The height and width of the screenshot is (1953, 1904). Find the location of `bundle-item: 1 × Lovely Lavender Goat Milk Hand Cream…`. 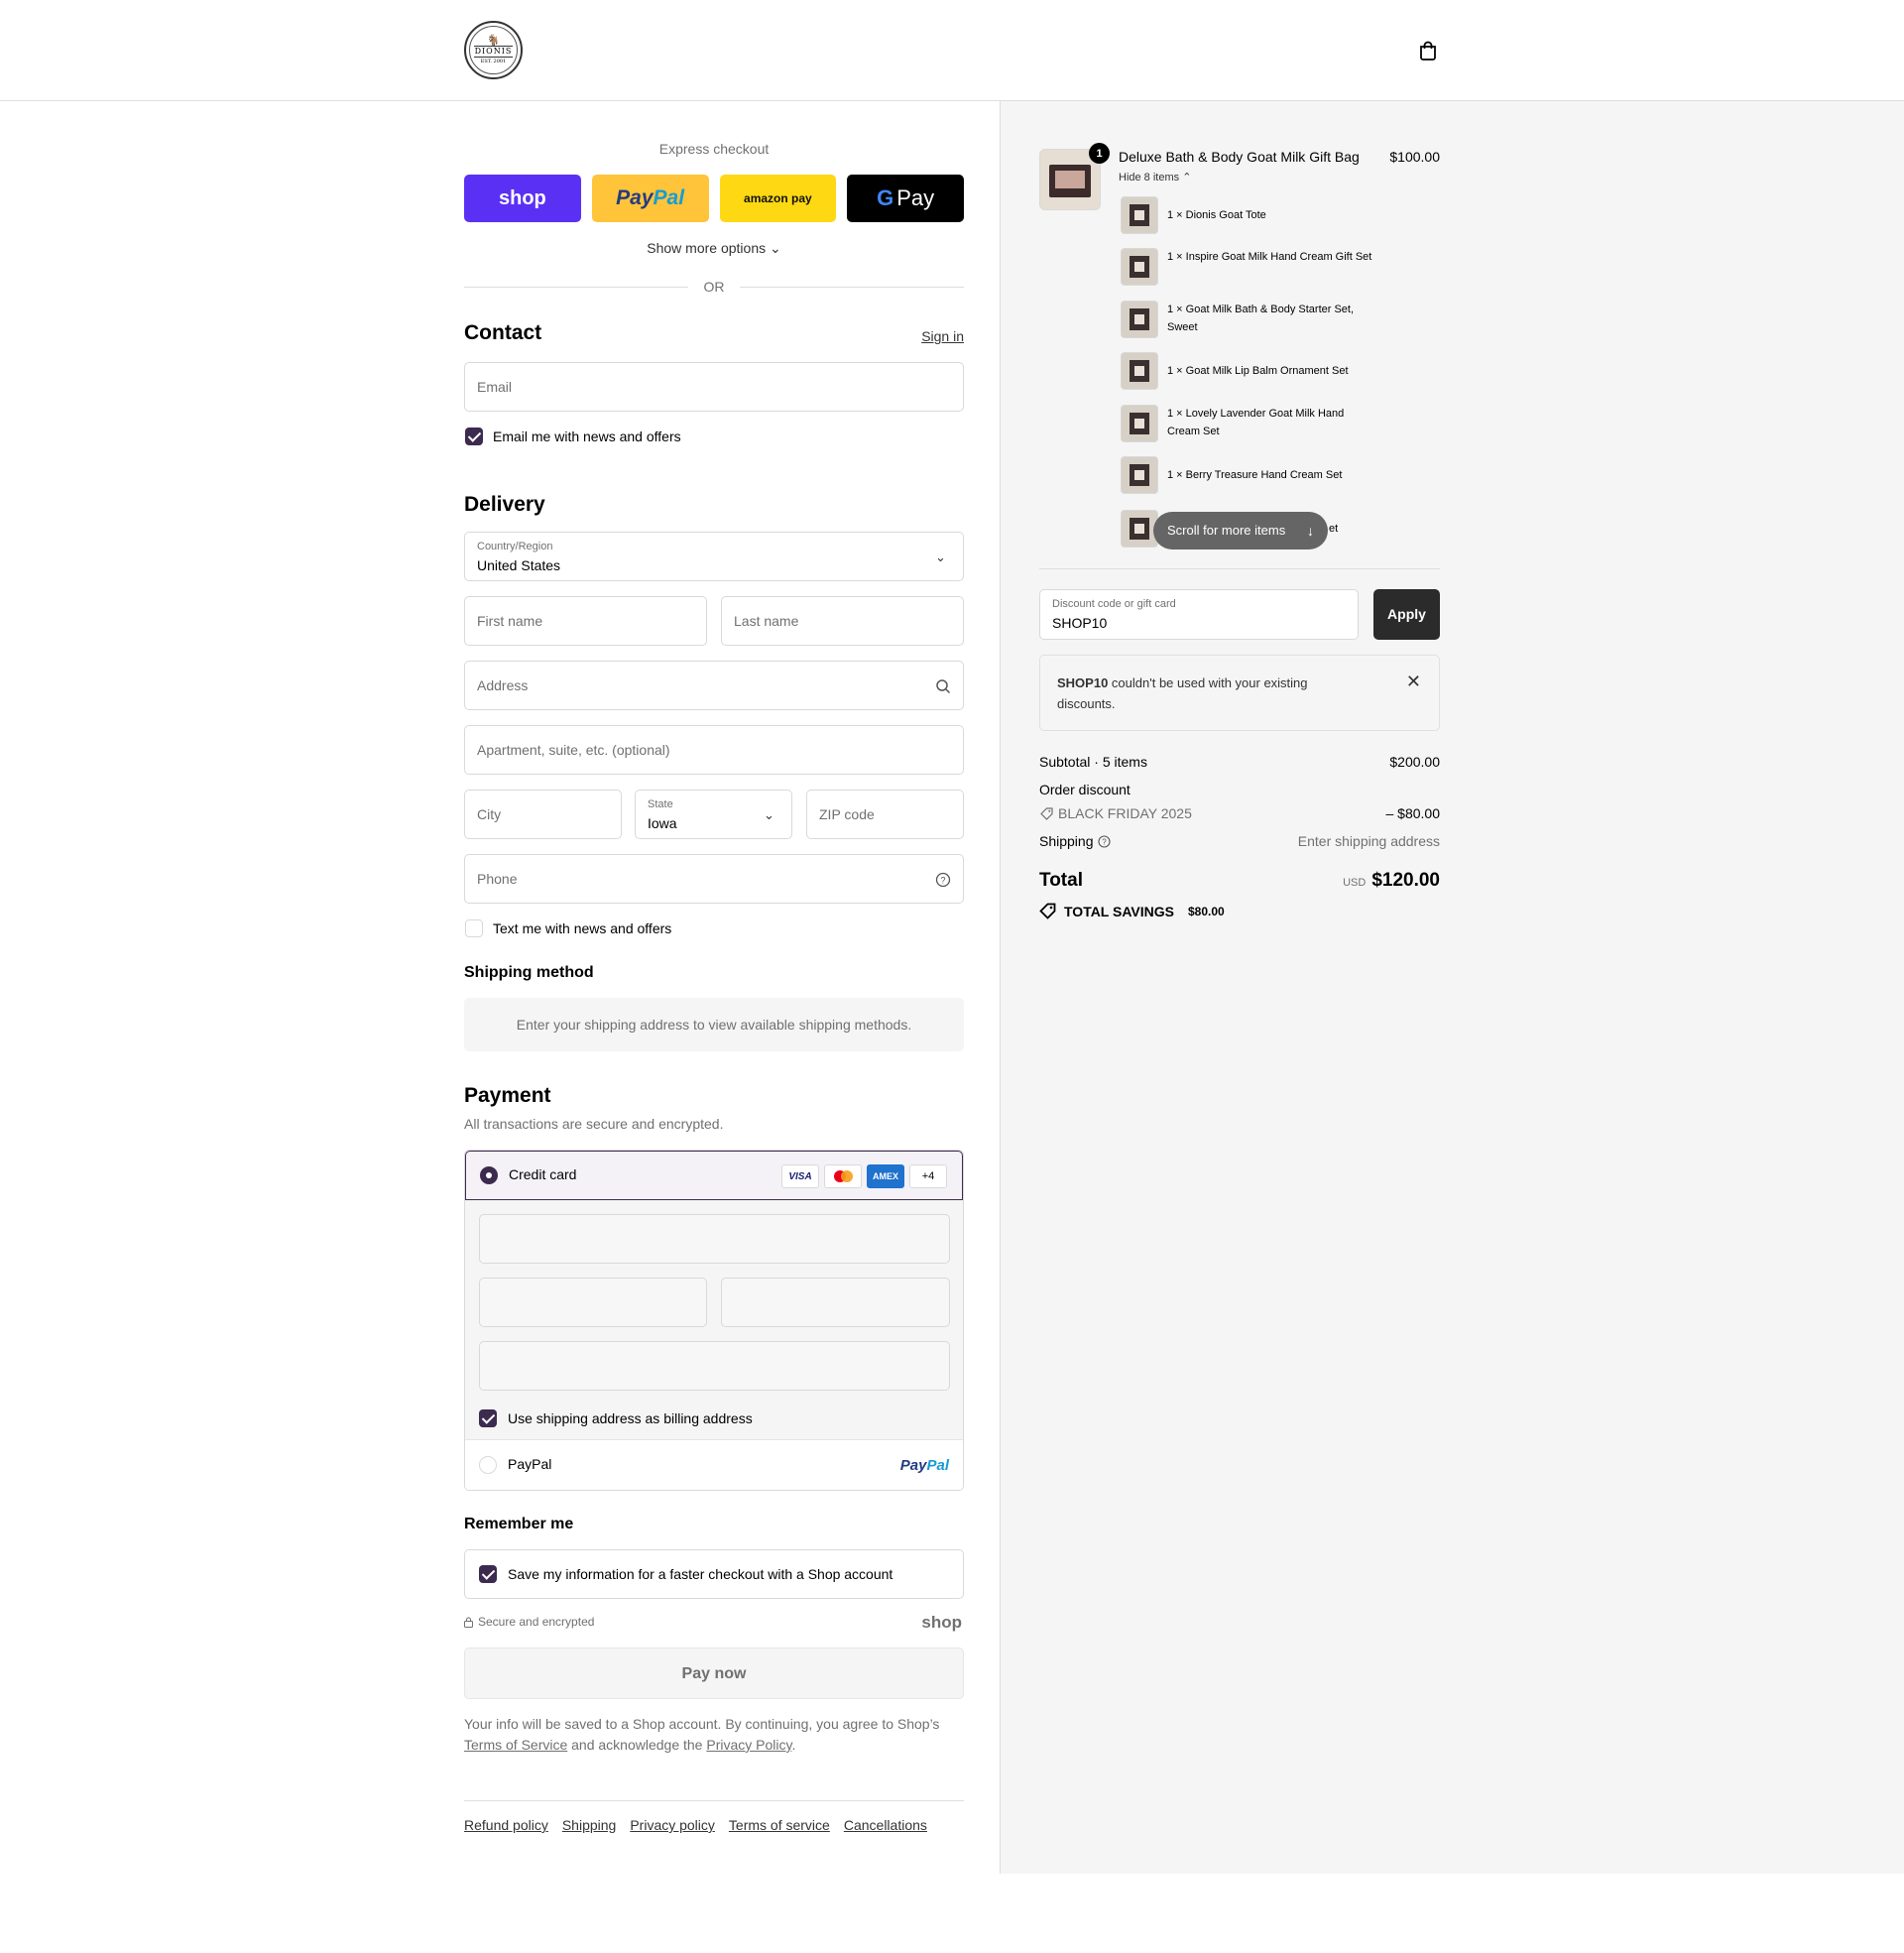

bundle-item: 1 × Lovely Lavender Goat Milk Hand Cream… is located at coordinates (1264, 424).